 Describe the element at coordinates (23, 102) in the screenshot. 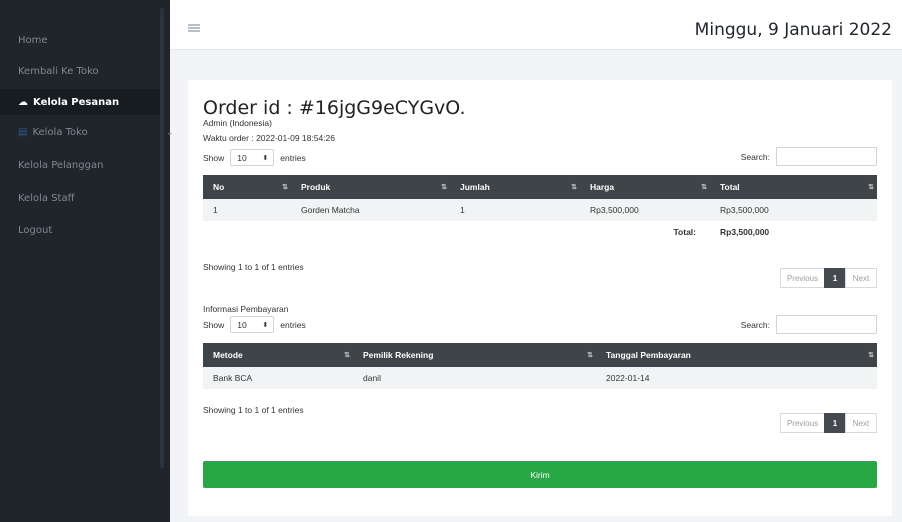

I see `cloud-icon: ☁` at that location.